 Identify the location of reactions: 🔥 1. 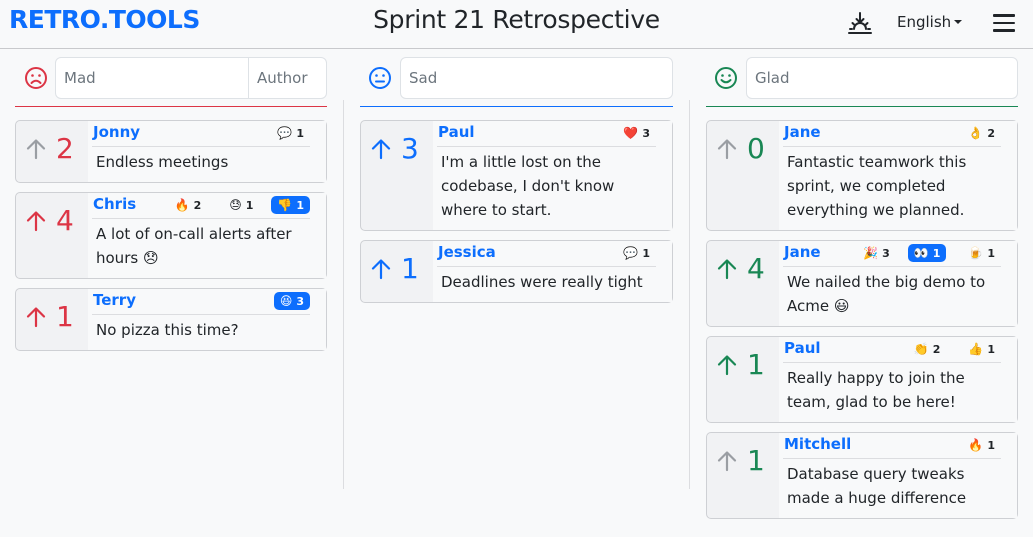
(973, 445).